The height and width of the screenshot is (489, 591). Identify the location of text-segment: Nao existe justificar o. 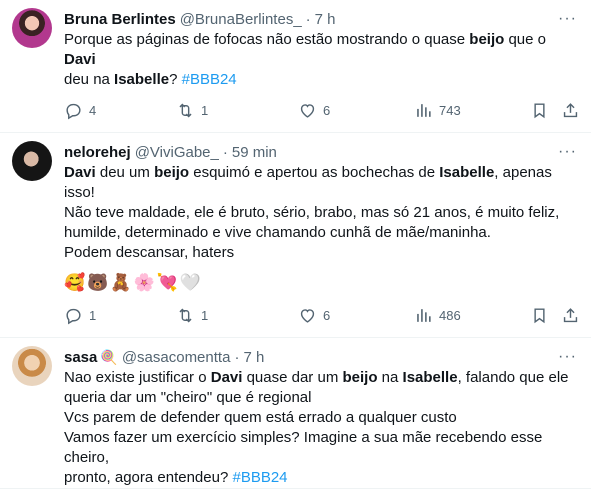
(137, 377).